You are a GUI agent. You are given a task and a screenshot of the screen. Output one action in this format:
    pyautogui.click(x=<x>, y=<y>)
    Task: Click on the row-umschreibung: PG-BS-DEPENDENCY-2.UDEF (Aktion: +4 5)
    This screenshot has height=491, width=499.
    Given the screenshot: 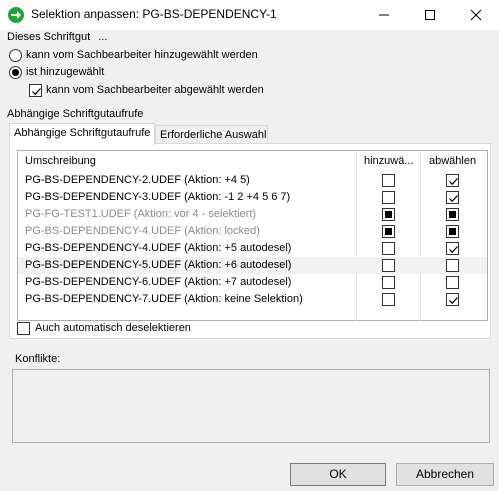 What is the action you would take?
    pyautogui.click(x=137, y=180)
    